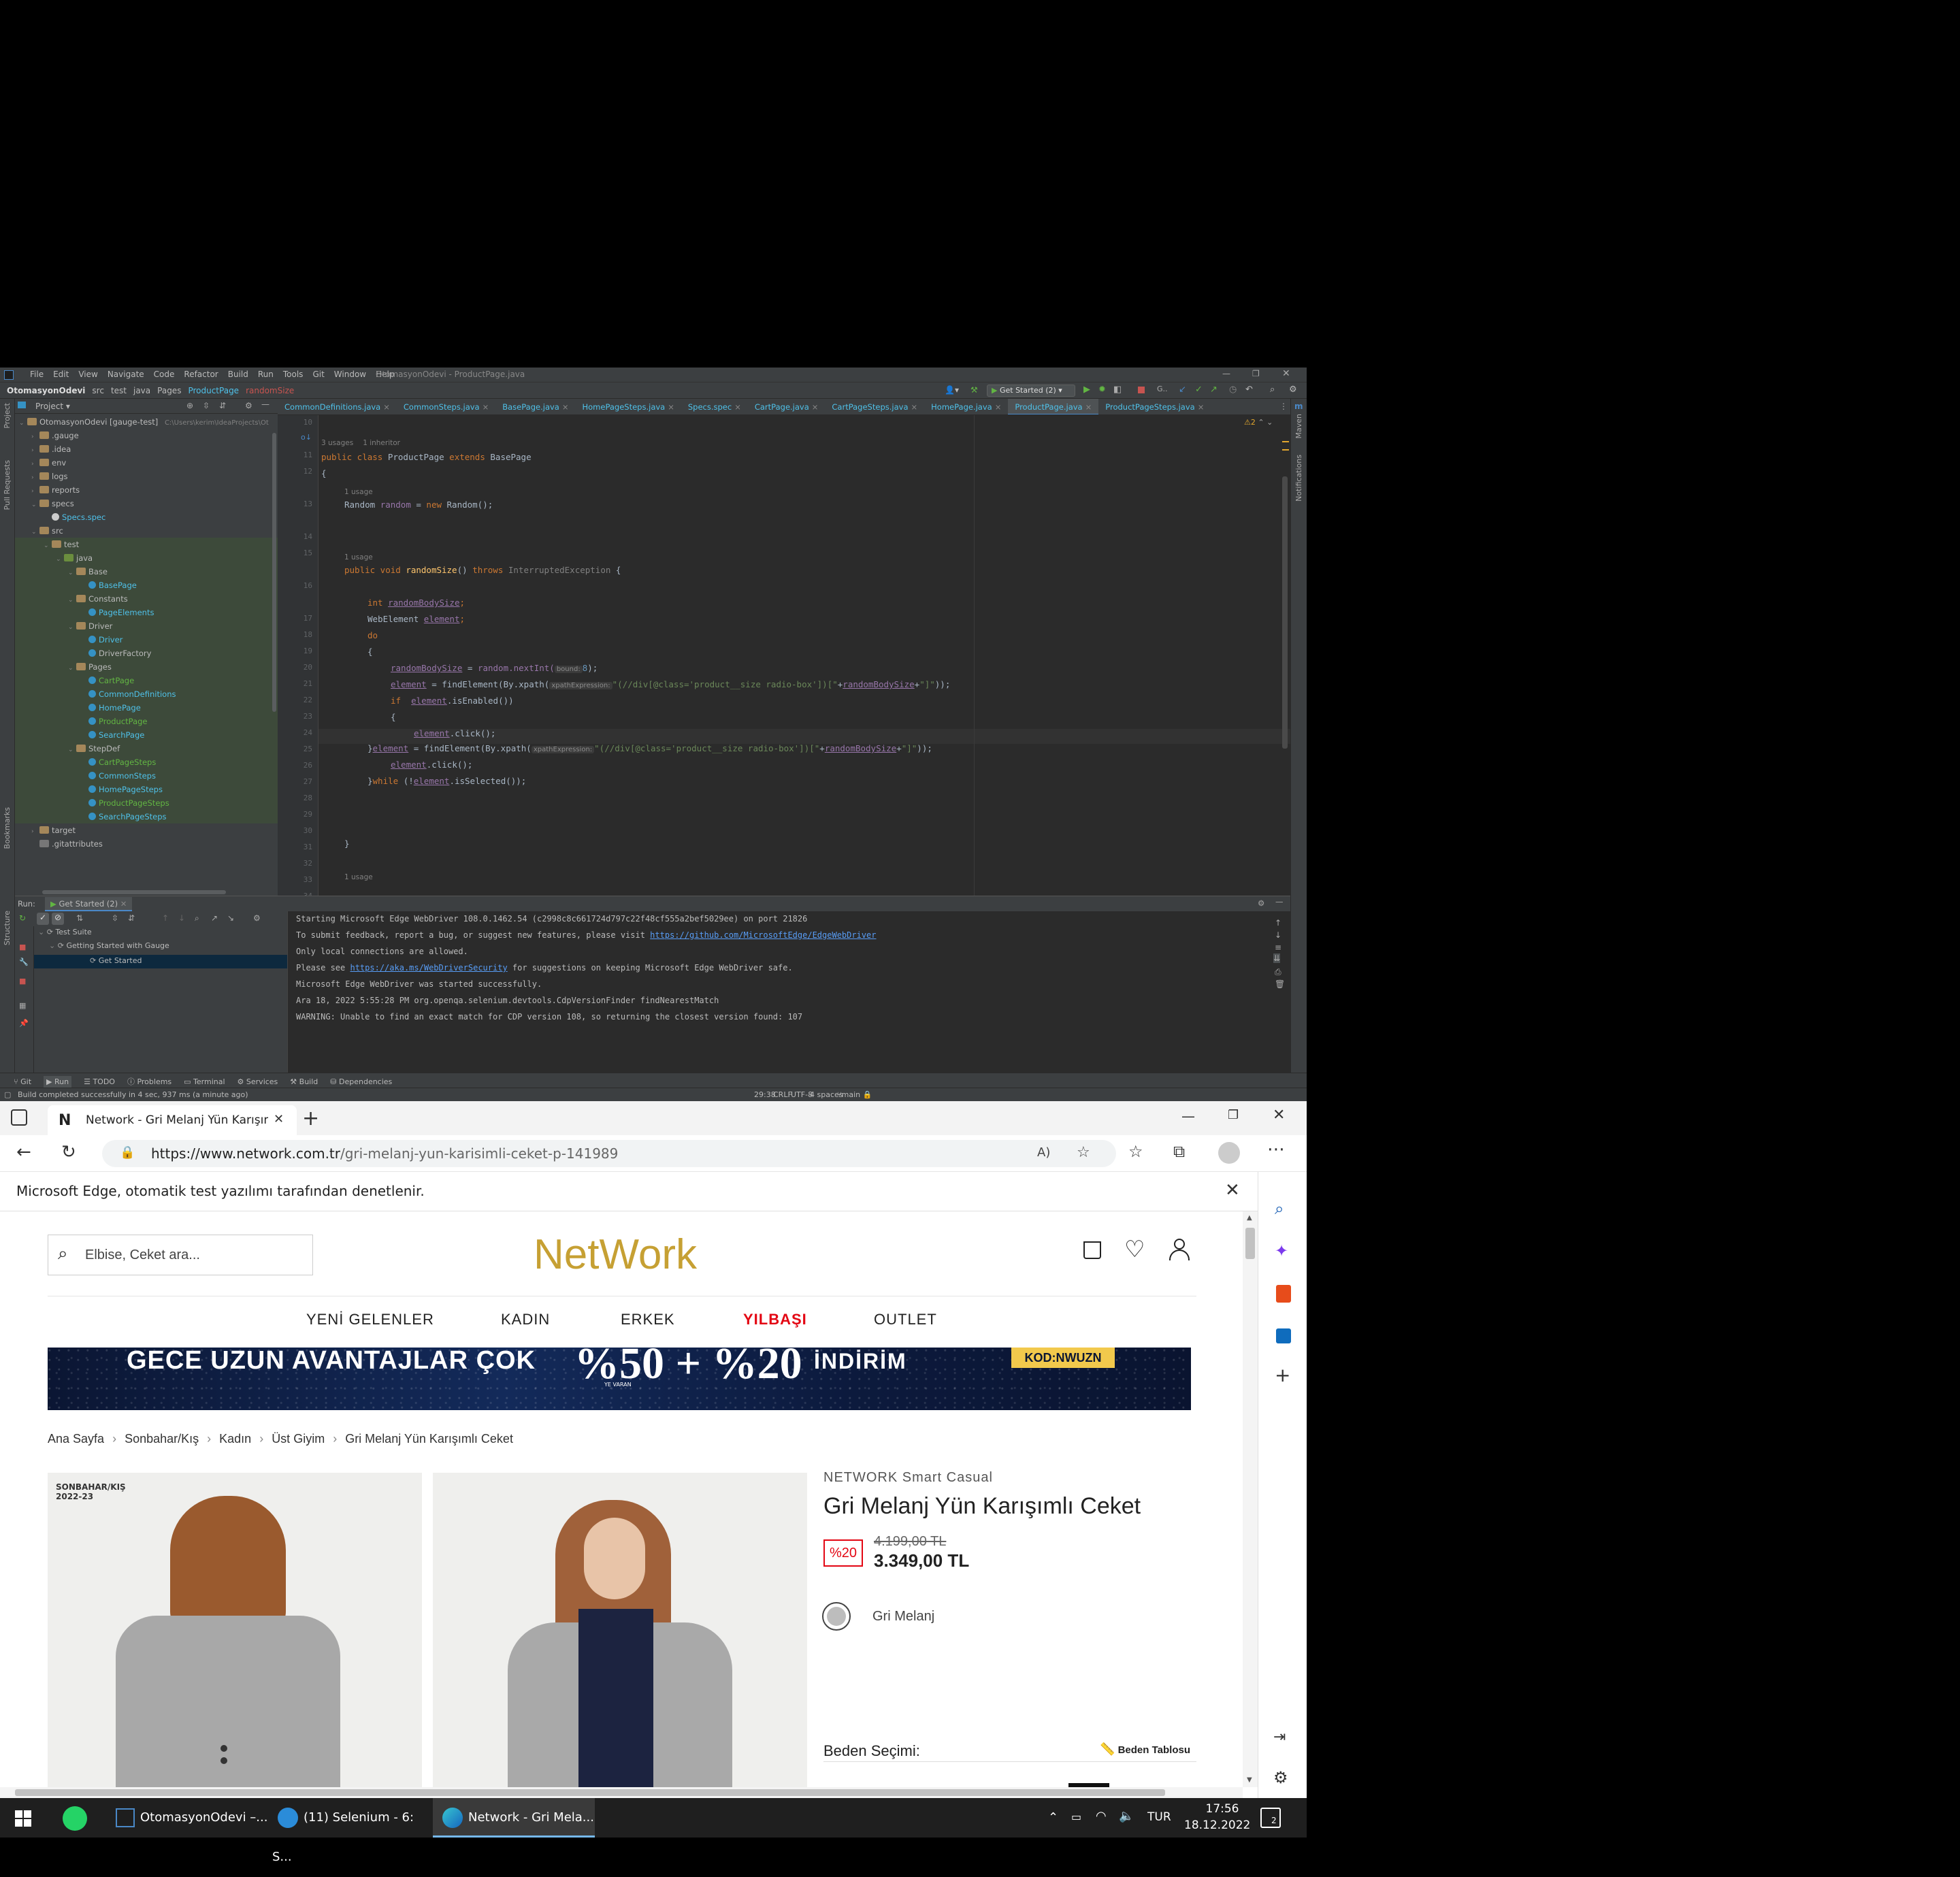 The width and height of the screenshot is (1960, 1877). I want to click on expand-all-icon: ⇳, so click(207, 405).